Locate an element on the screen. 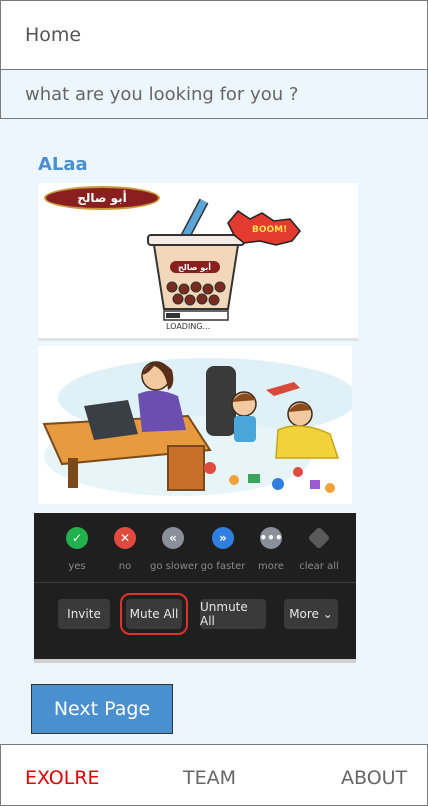  family-illustration is located at coordinates (197, 427).